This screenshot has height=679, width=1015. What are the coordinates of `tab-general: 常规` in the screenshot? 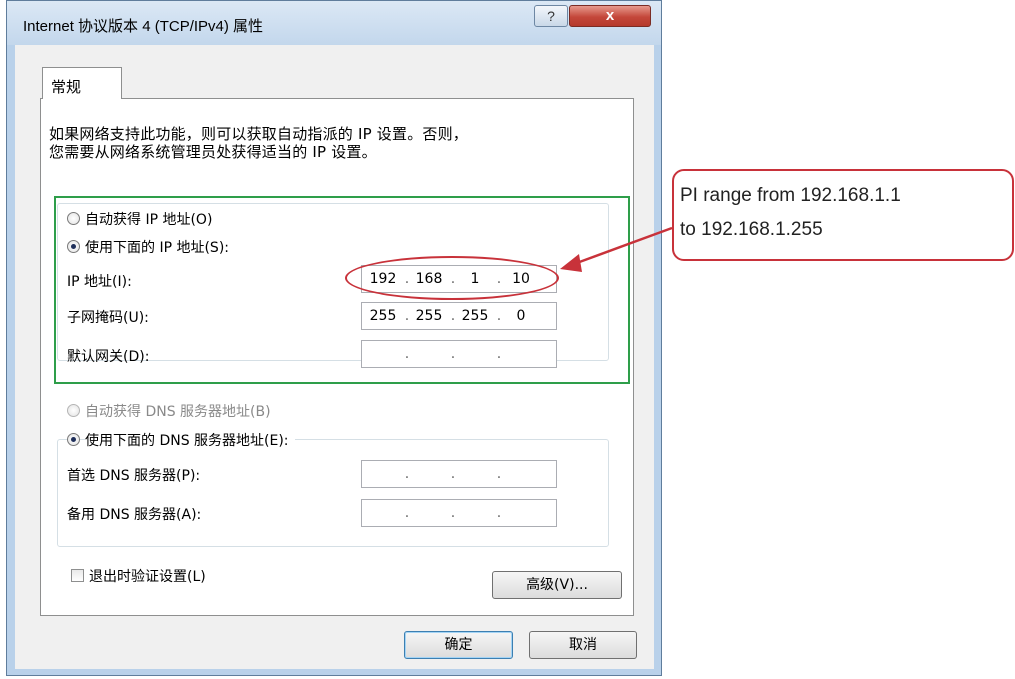 It's located at (82, 83).